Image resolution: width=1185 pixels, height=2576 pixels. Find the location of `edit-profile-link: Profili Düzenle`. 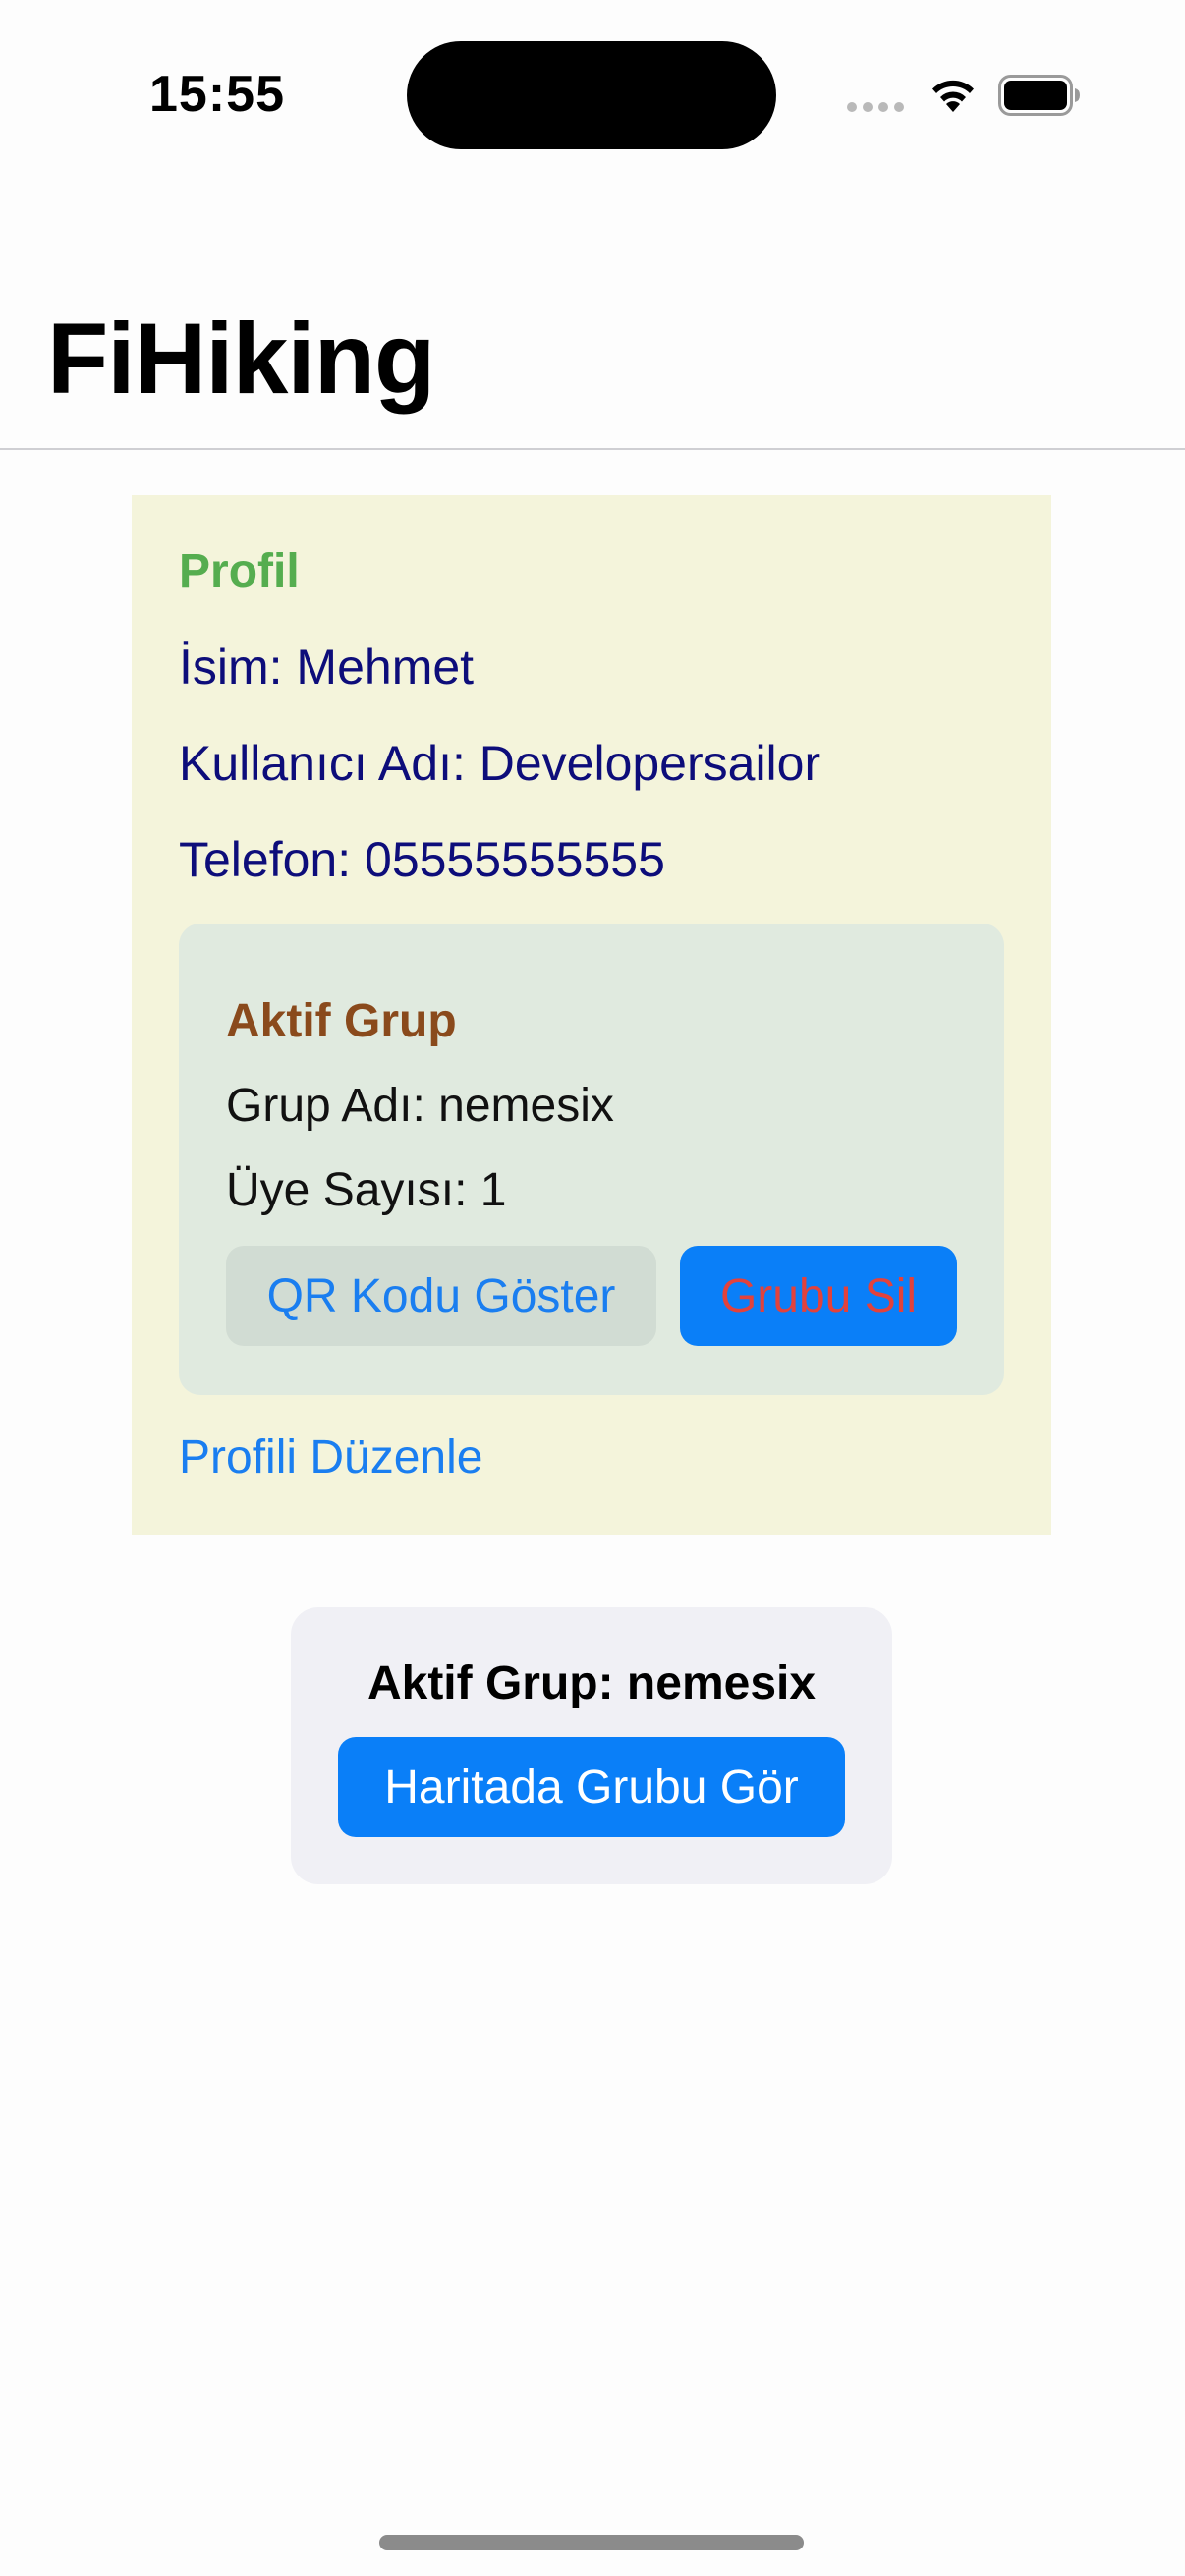

edit-profile-link: Profili Düzenle is located at coordinates (331, 1457).